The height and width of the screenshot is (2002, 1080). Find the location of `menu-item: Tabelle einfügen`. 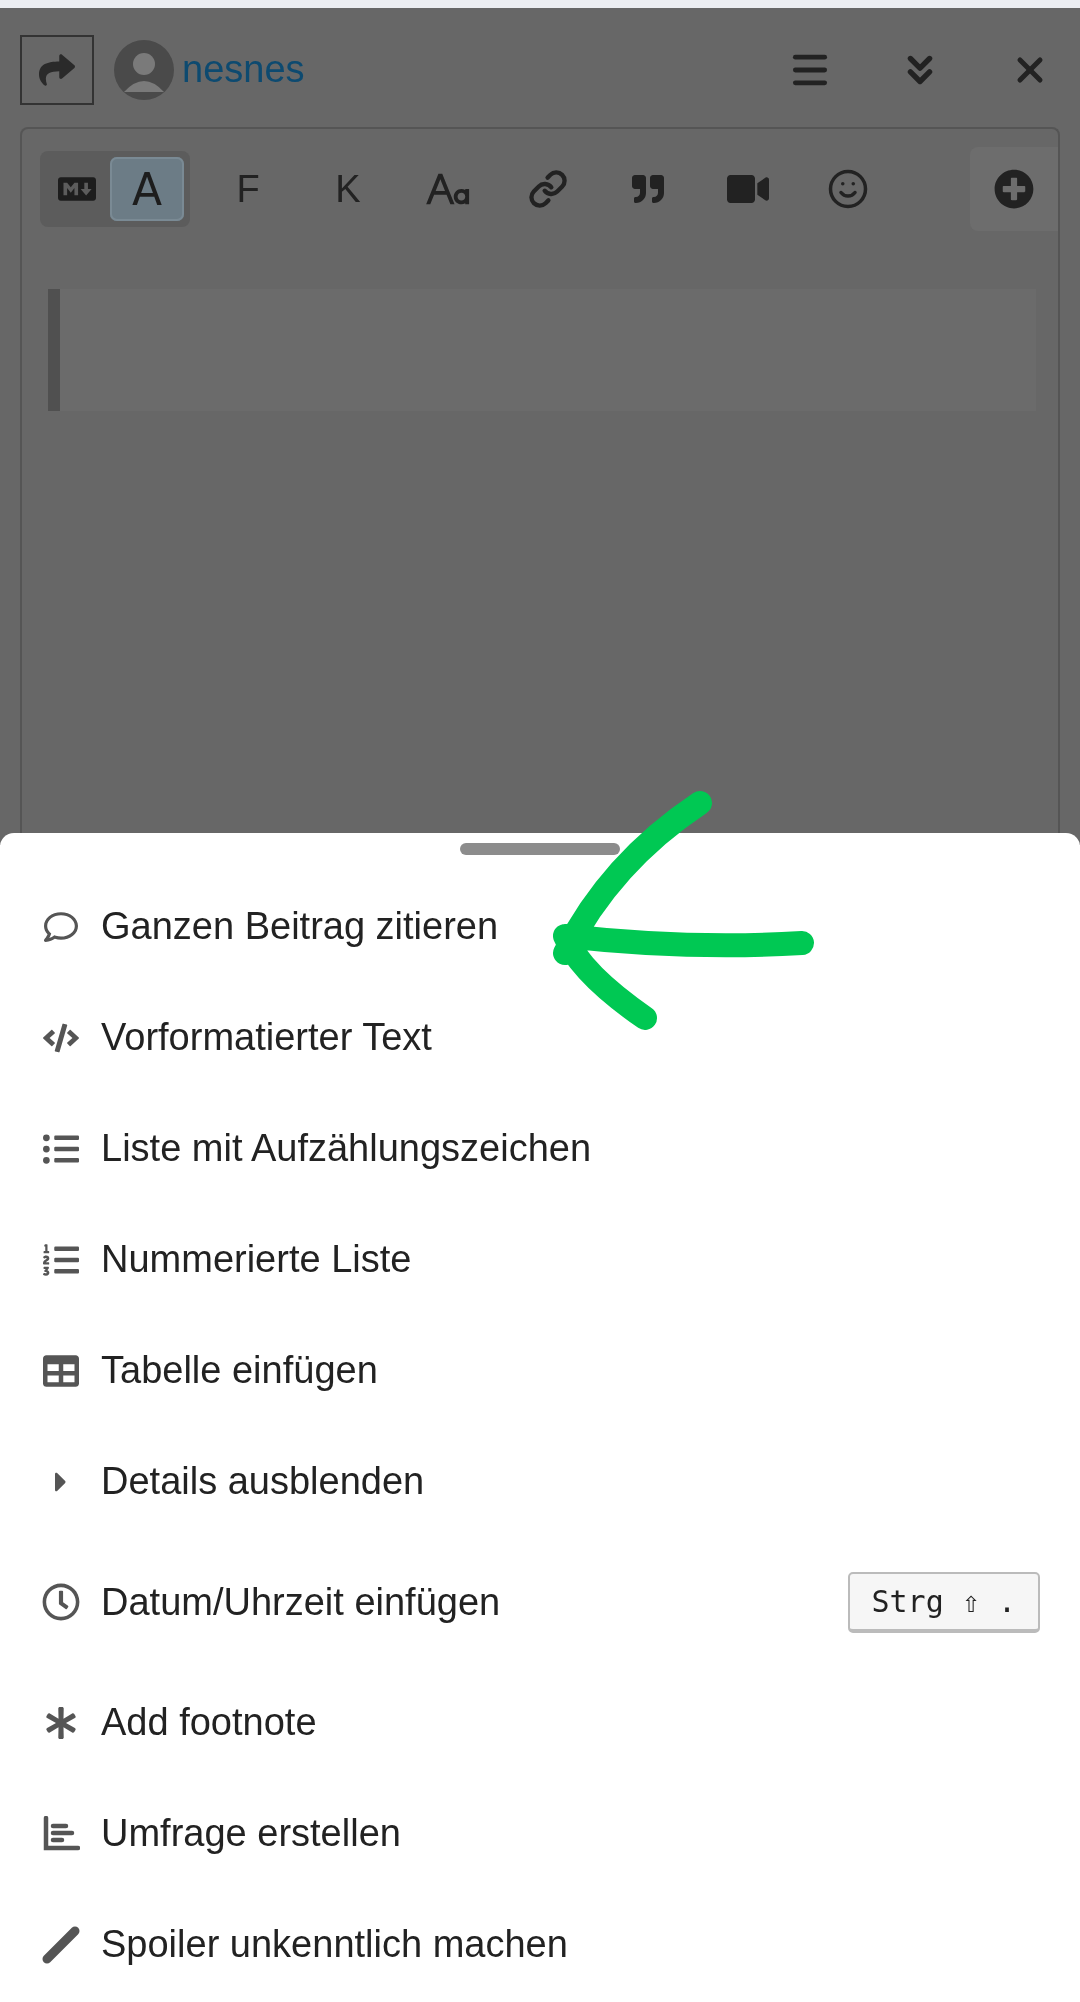

menu-item: Tabelle einfügen is located at coordinates (540, 1370).